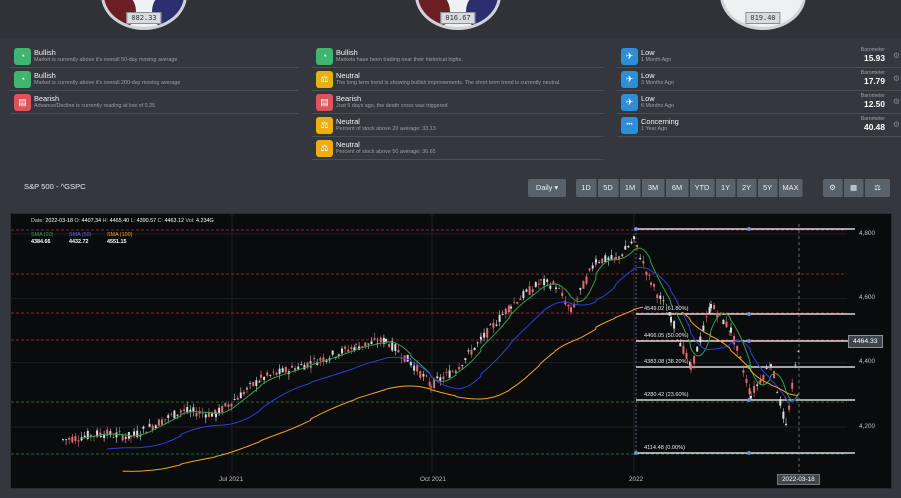 This screenshot has width=901, height=498. What do you see at coordinates (630, 188) in the screenshot?
I see `range-button-1m: 1M` at bounding box center [630, 188].